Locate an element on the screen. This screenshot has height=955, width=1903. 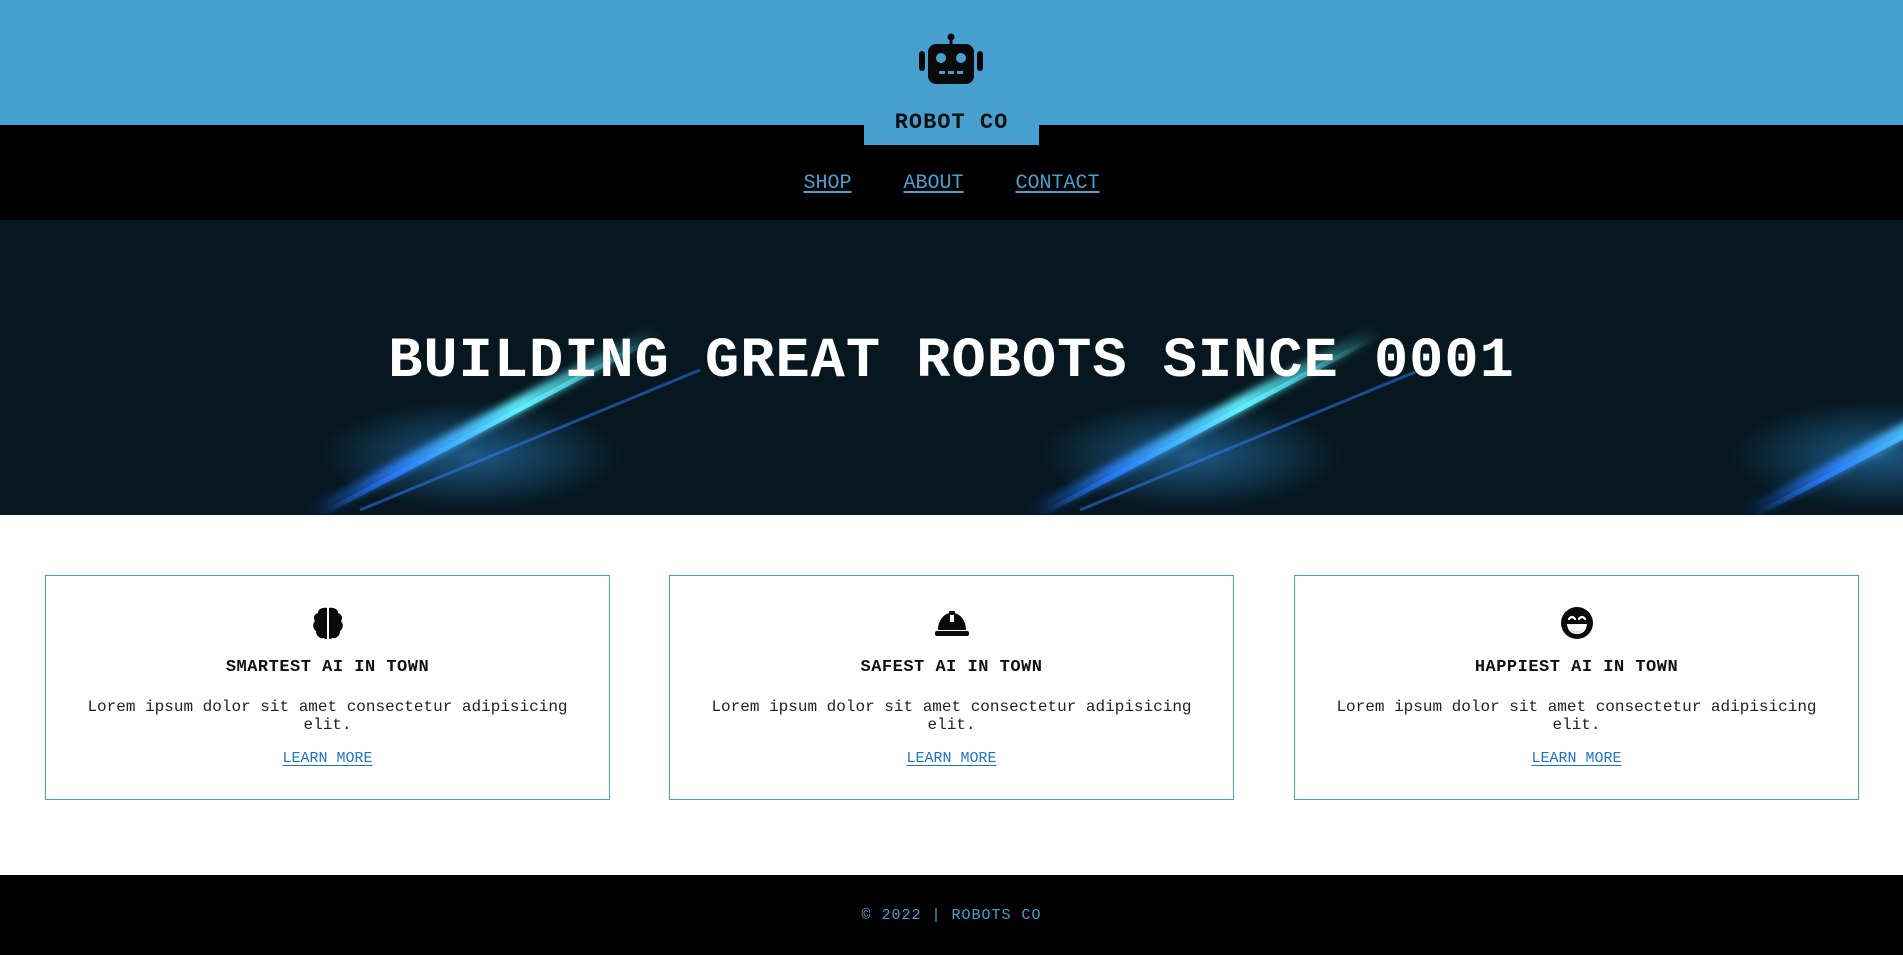
brain-icon is located at coordinates (327, 623).